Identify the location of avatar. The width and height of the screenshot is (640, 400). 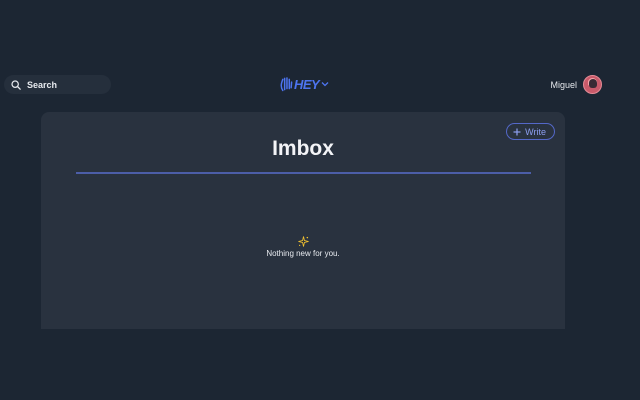
(592, 84).